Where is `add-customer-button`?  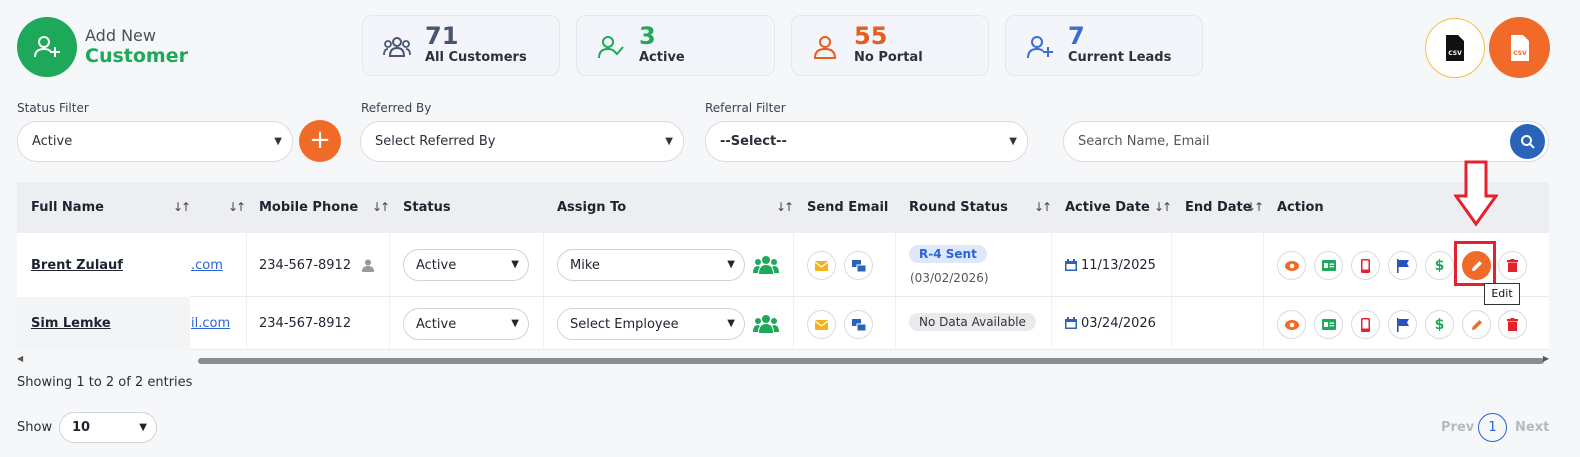
add-customer-button is located at coordinates (47, 47).